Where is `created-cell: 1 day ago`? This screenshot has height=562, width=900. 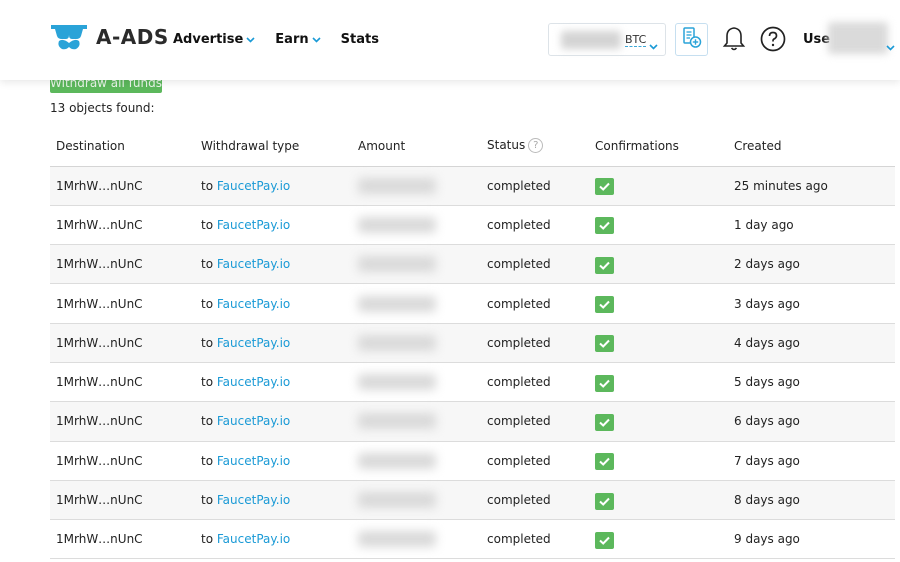 created-cell: 1 day ago is located at coordinates (811, 225).